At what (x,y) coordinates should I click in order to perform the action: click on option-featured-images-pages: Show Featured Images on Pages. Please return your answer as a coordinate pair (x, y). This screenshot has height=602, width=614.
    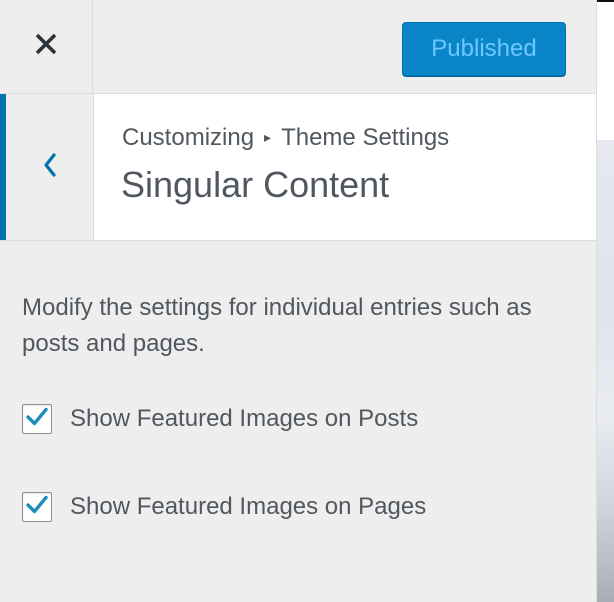
    Looking at the image, I should click on (224, 507).